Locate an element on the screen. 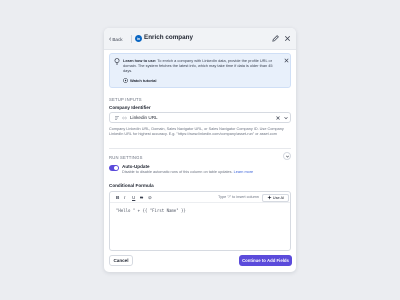 The height and width of the screenshot is (300, 400). use-ai-label: Use AI is located at coordinates (278, 197).